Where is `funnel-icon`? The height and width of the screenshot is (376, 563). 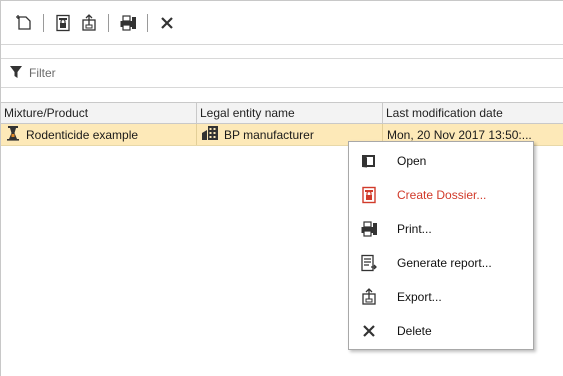
funnel-icon is located at coordinates (16, 73).